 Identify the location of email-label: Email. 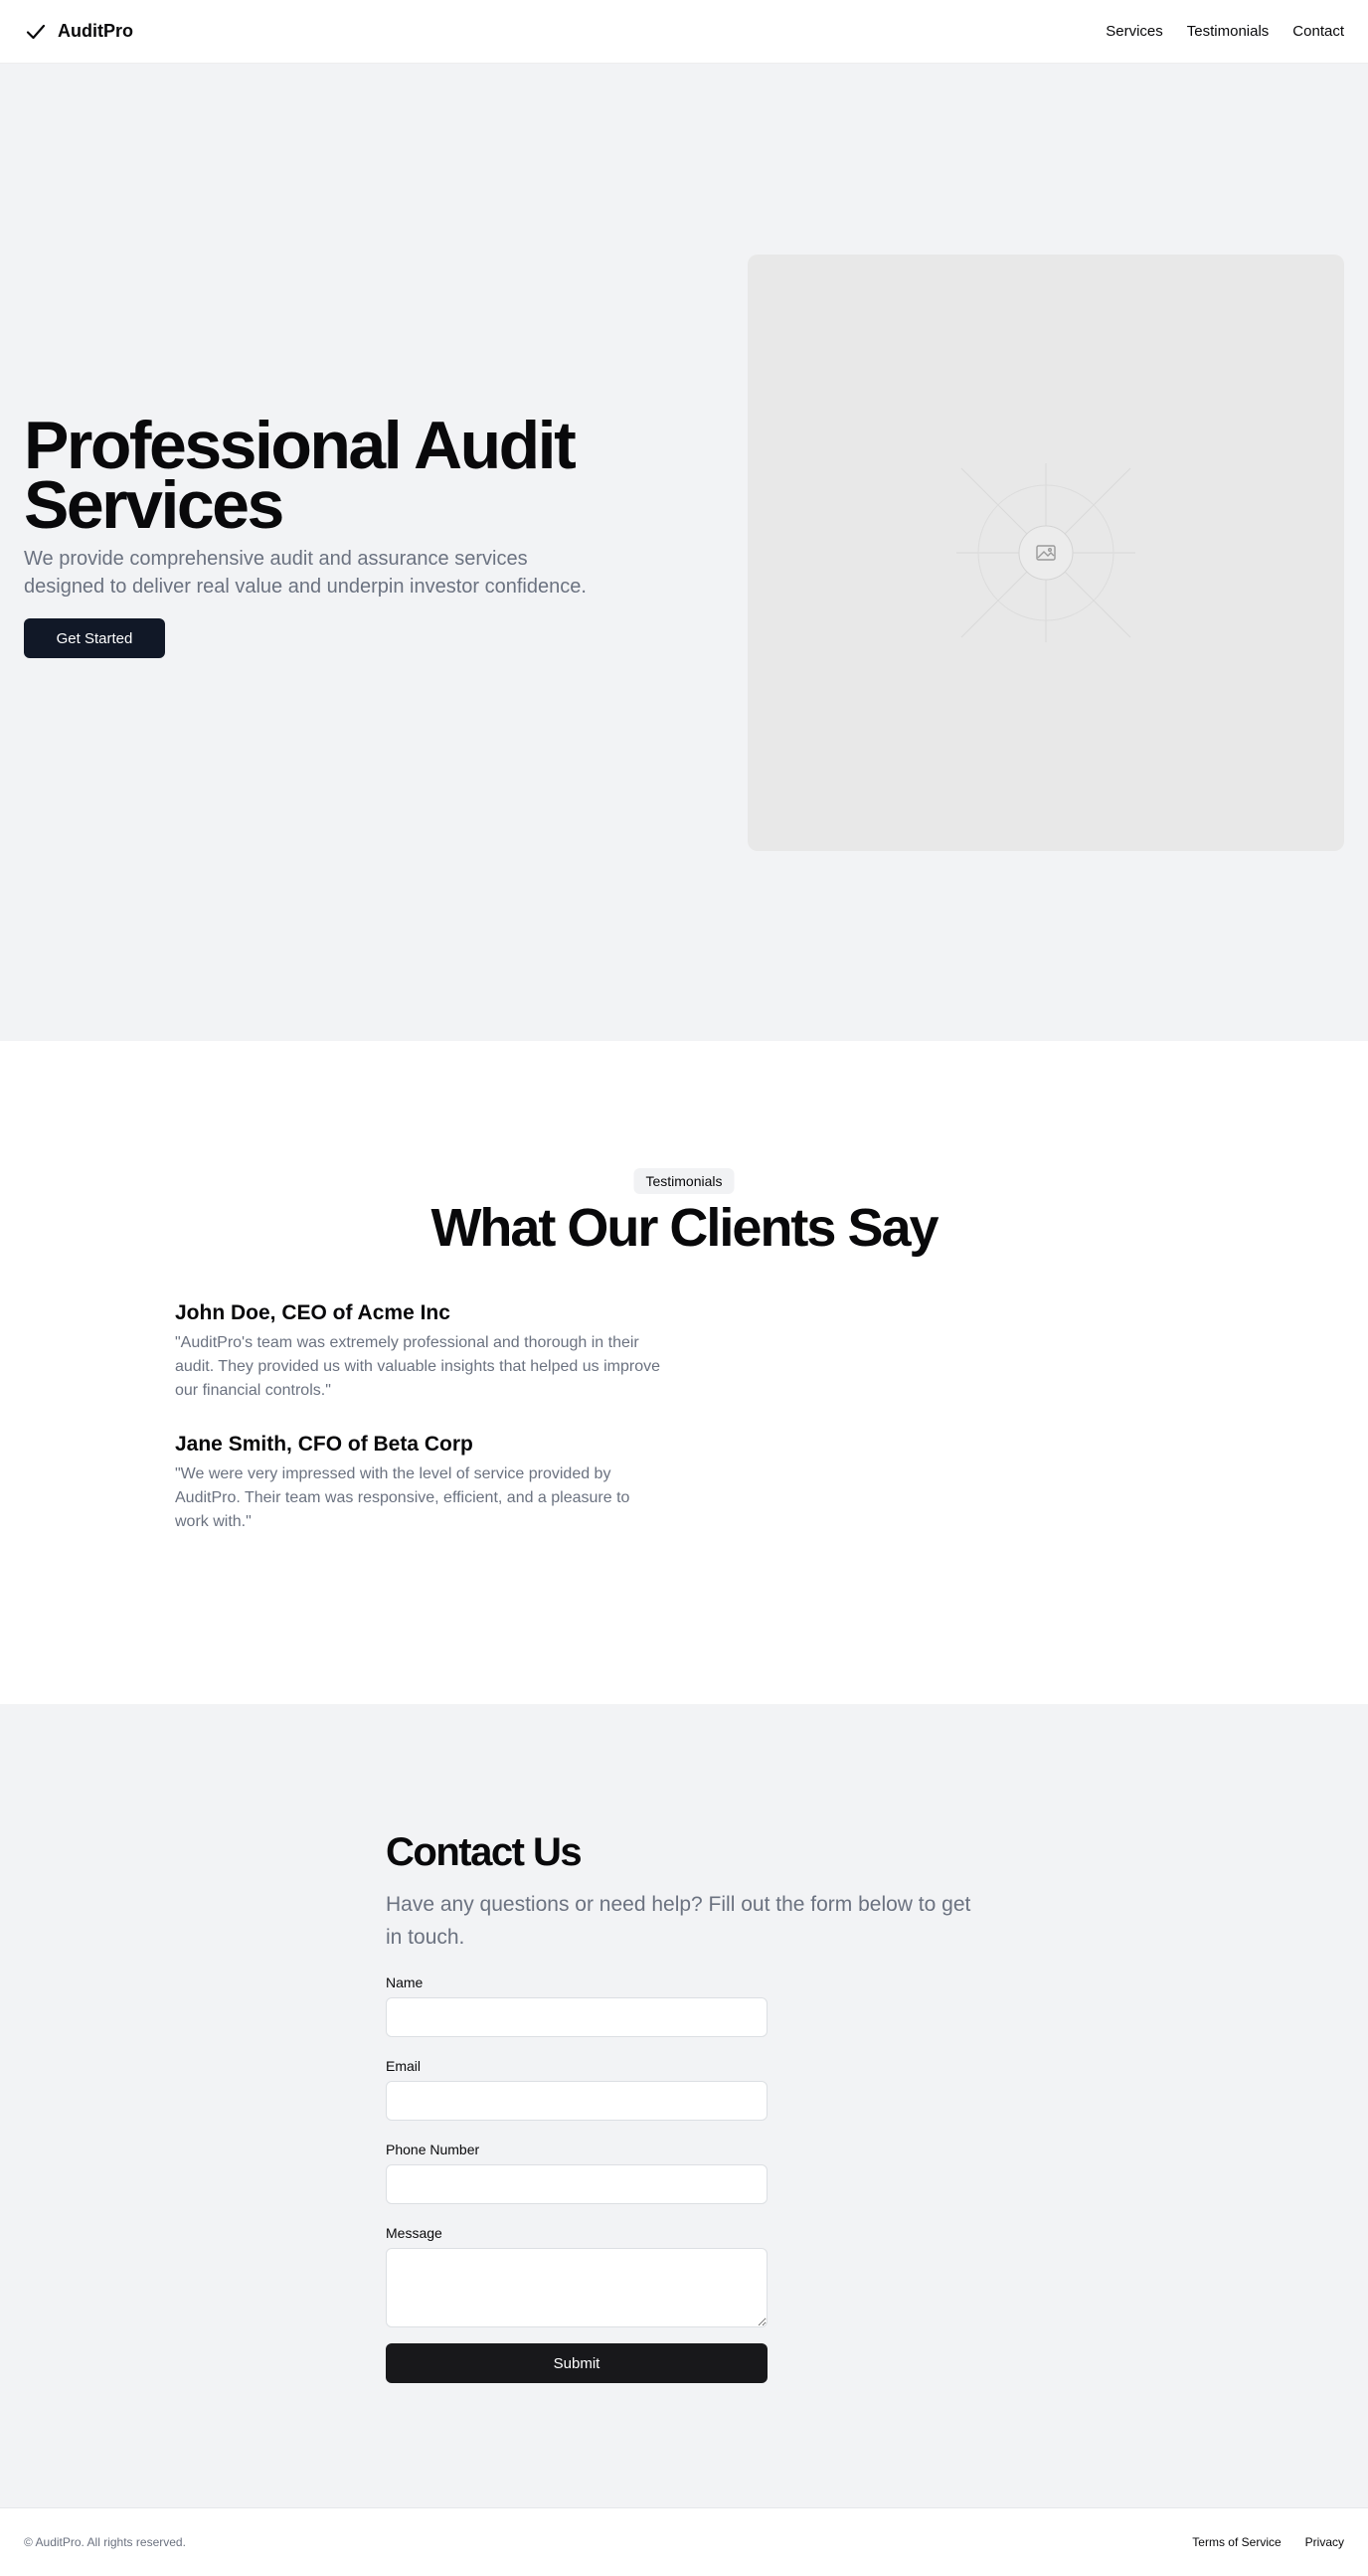
(404, 2066).